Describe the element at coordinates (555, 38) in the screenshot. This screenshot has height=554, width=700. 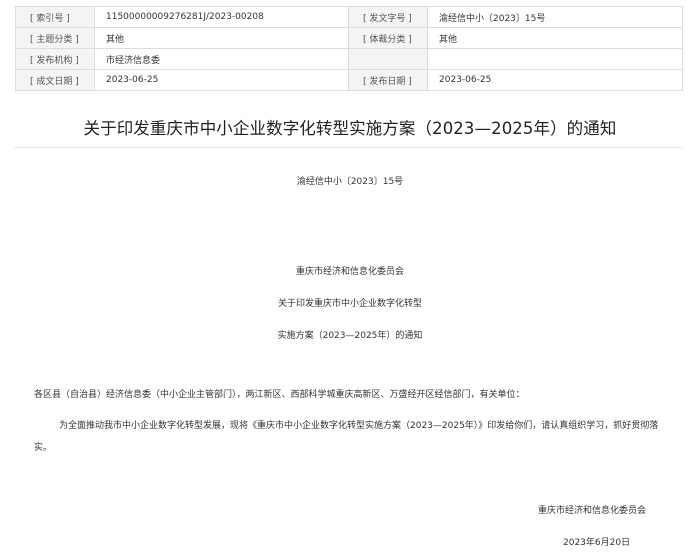
I see `genre-category-value: 其他` at that location.